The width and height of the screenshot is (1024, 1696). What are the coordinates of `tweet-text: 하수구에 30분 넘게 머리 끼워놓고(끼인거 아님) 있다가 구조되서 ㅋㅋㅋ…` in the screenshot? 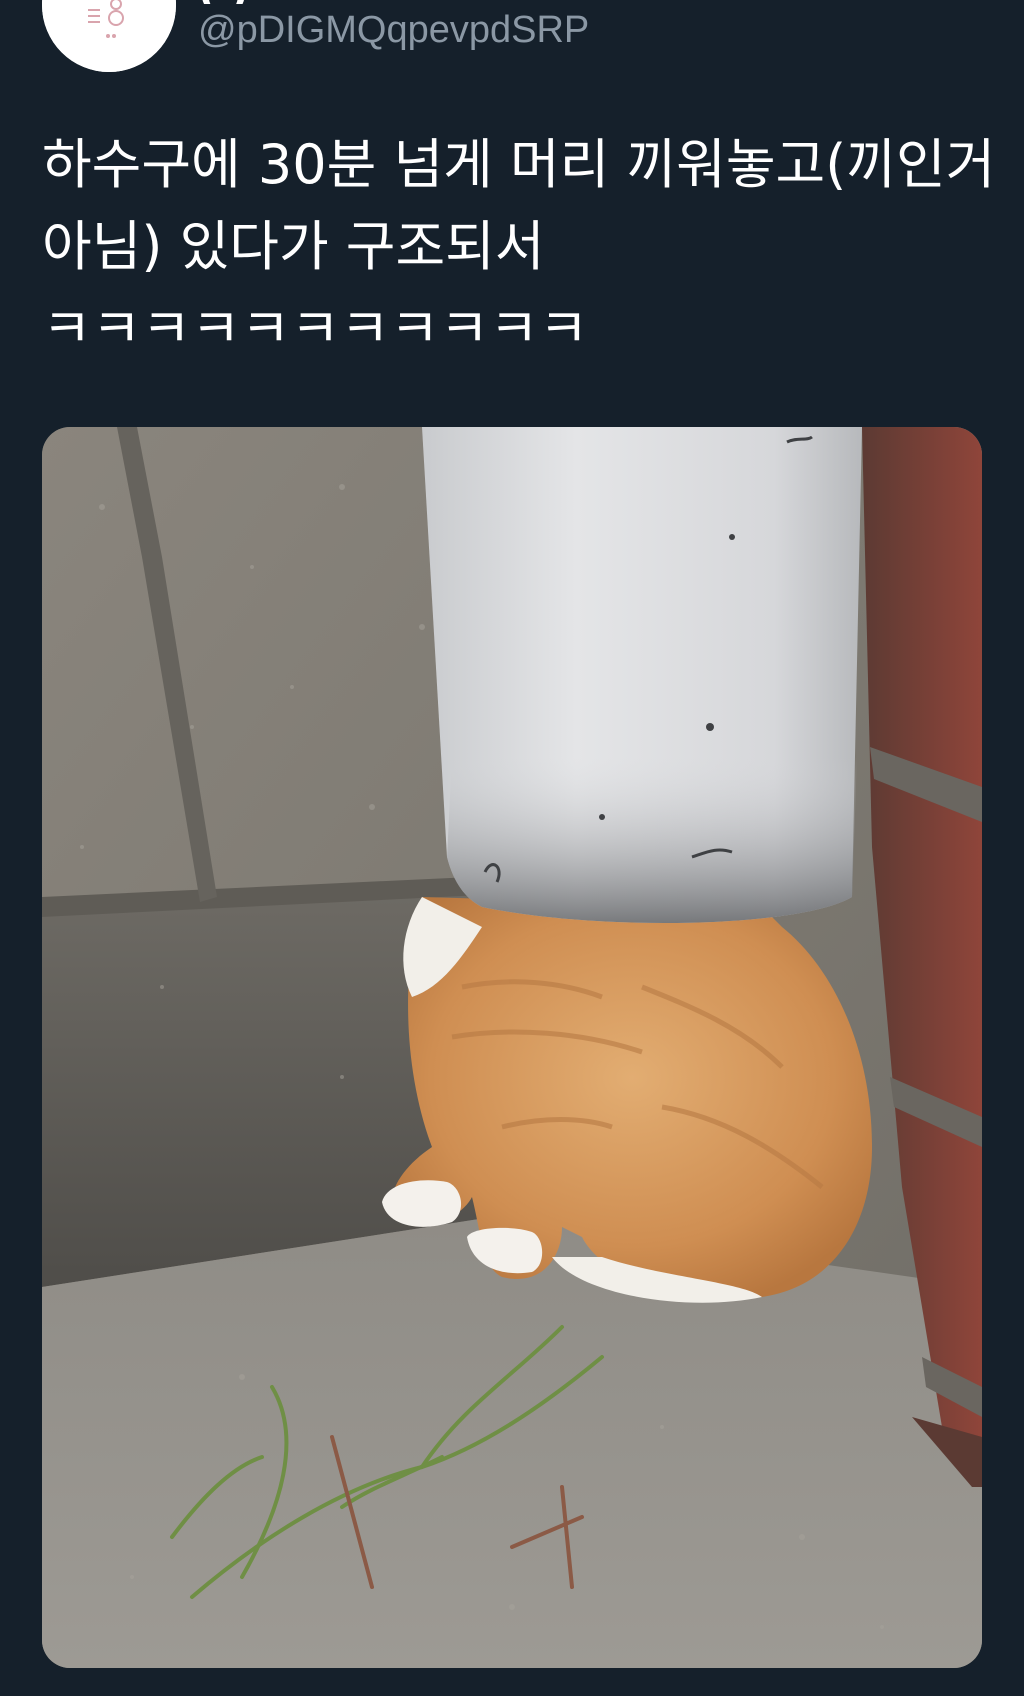 It's located at (519, 246).